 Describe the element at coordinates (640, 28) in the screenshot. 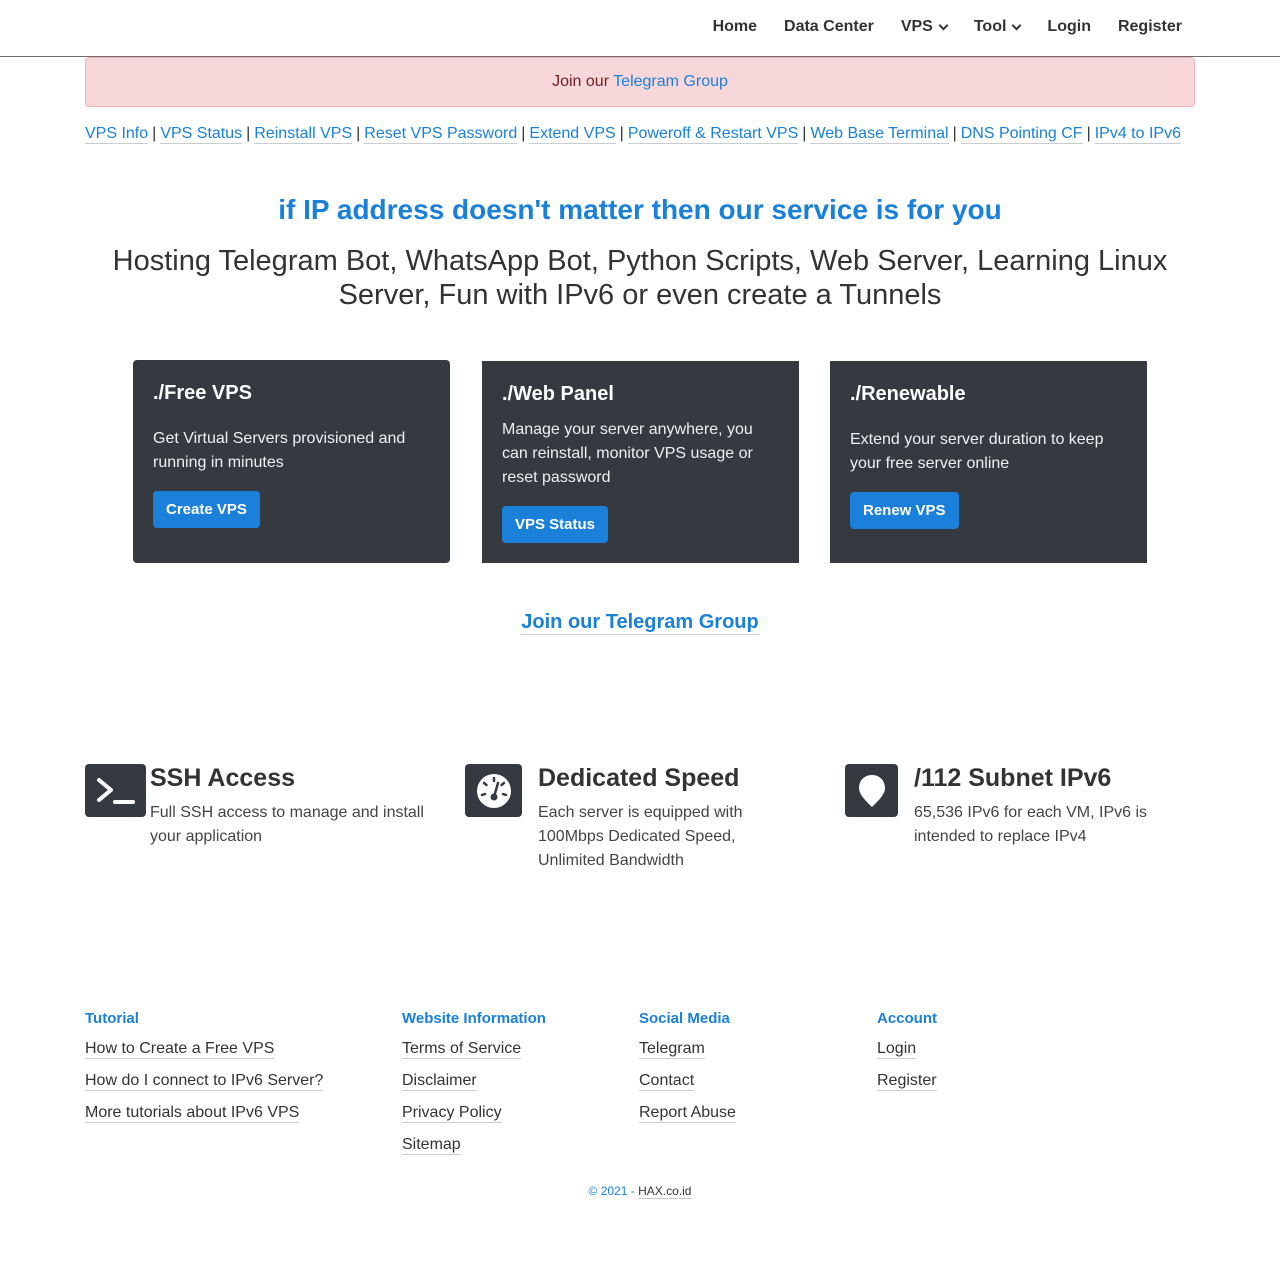

I see `top-navbar: Home Data Center VPS Tool Login Register` at that location.